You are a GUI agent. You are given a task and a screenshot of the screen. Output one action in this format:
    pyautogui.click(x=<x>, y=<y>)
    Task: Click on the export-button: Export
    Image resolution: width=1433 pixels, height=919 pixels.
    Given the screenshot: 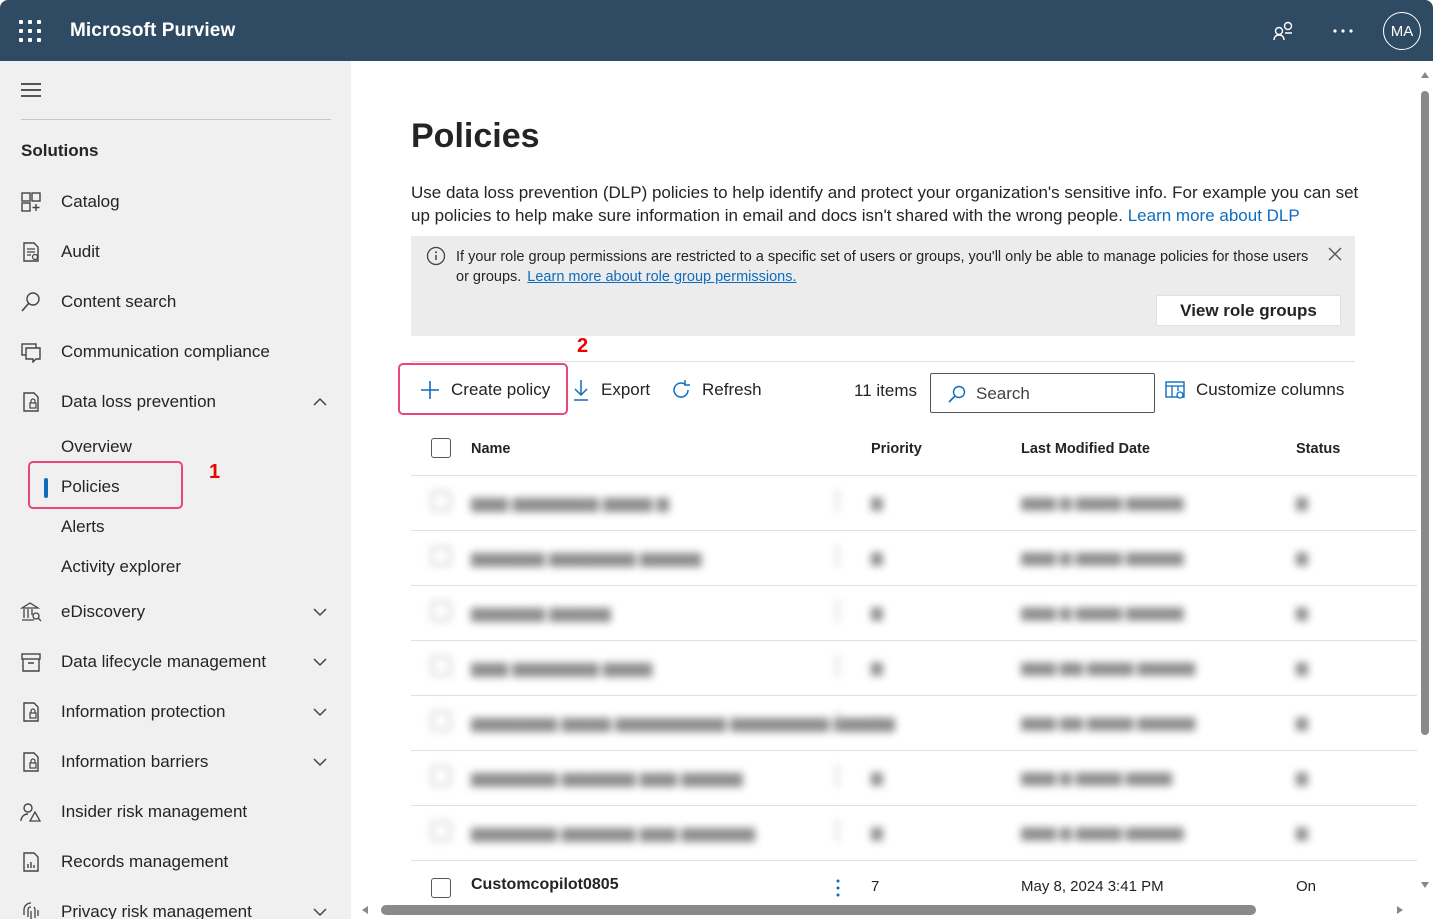 What is the action you would take?
    pyautogui.click(x=610, y=390)
    